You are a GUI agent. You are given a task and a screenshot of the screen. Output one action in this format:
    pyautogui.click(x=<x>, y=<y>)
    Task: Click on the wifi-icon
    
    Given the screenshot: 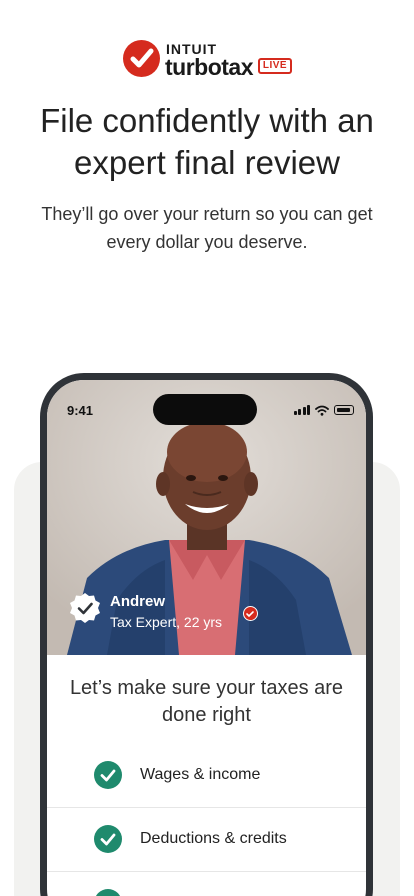 What is the action you would take?
    pyautogui.click(x=322, y=410)
    